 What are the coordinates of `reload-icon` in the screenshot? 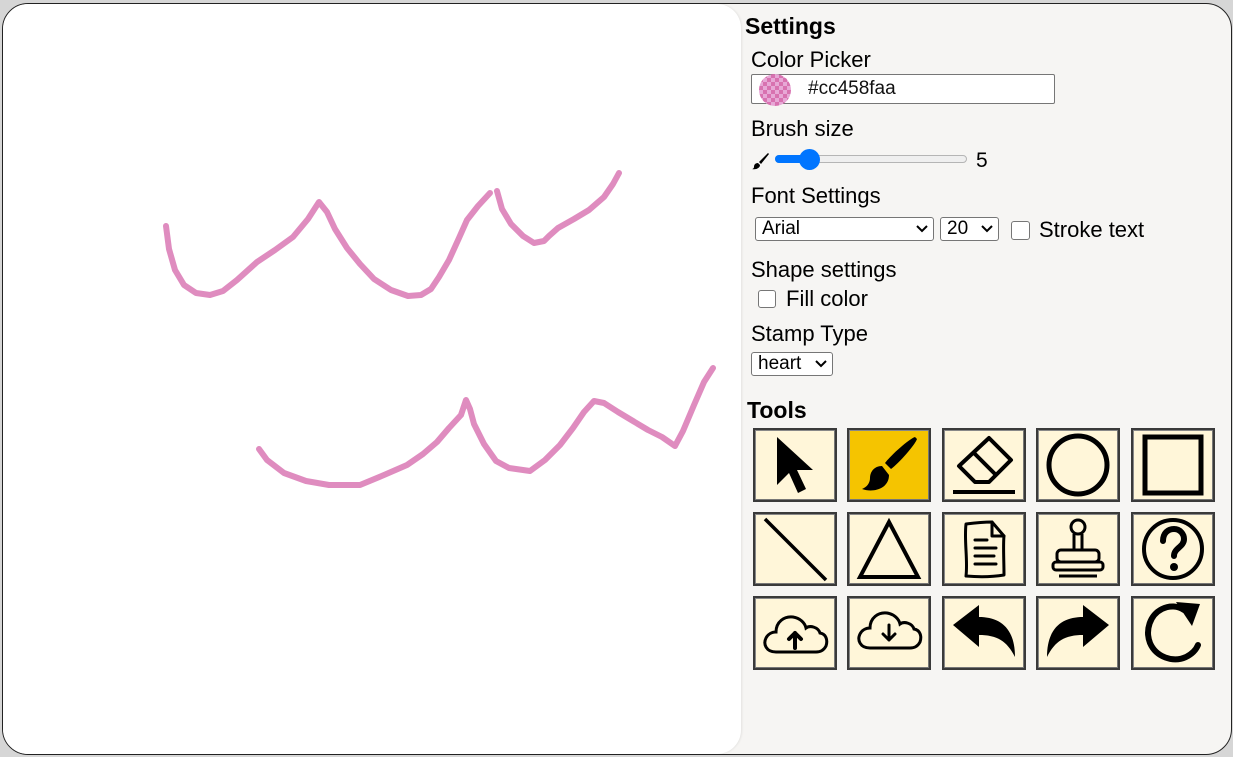 It's located at (1173, 632).